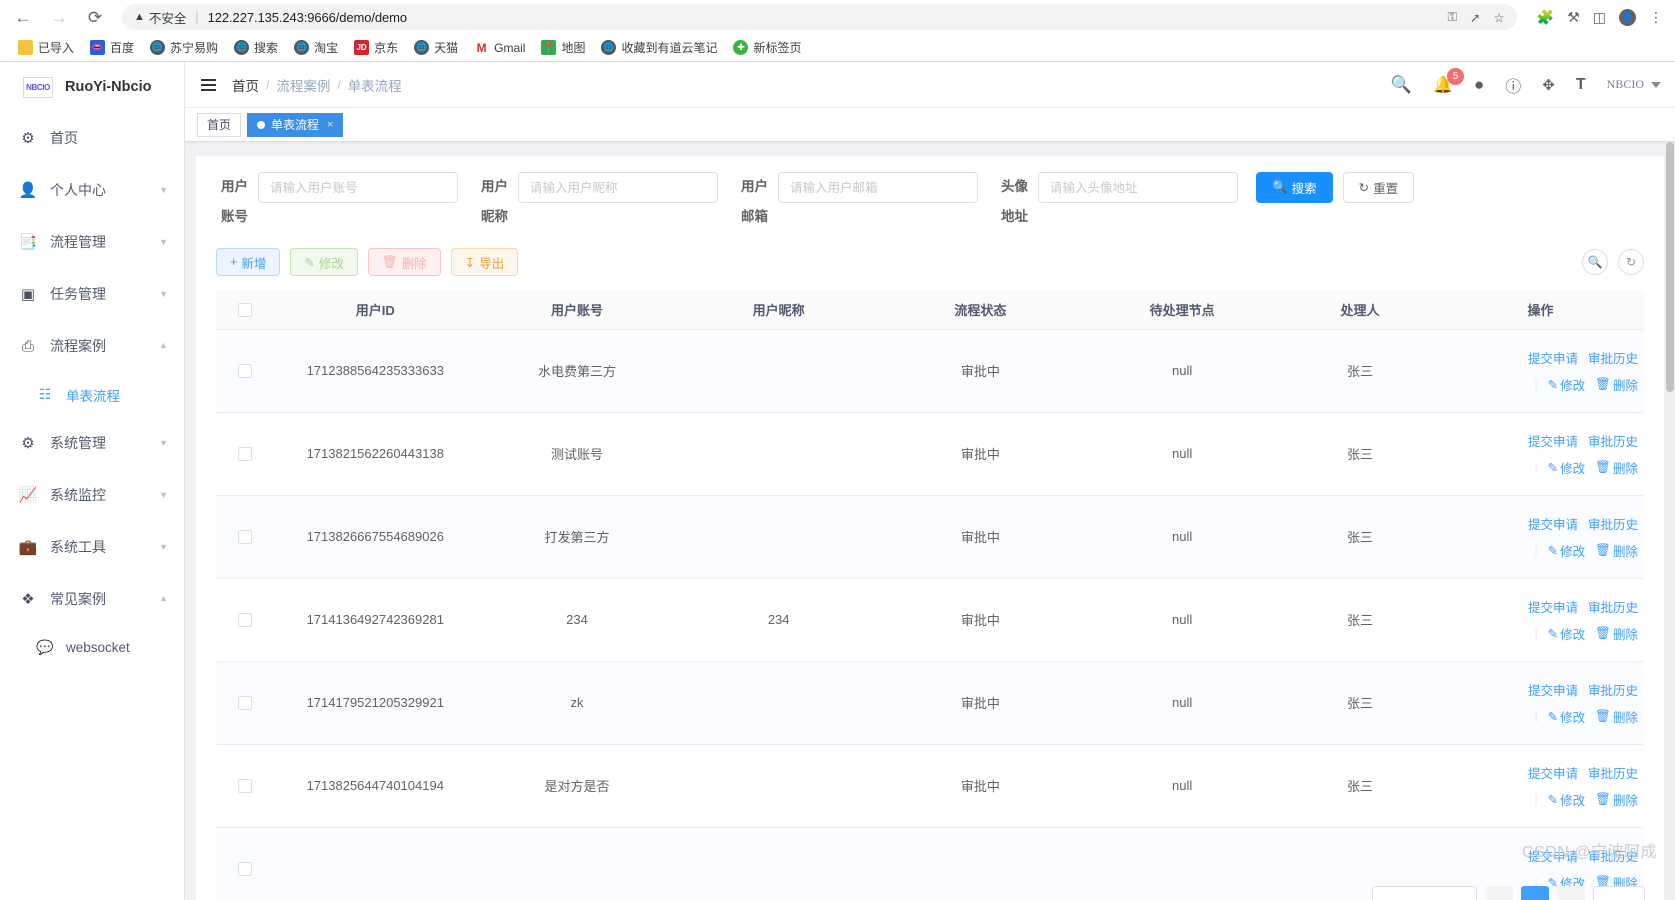 This screenshot has width=1675, height=900. I want to click on sidepanel-icon: ◫, so click(1599, 17).